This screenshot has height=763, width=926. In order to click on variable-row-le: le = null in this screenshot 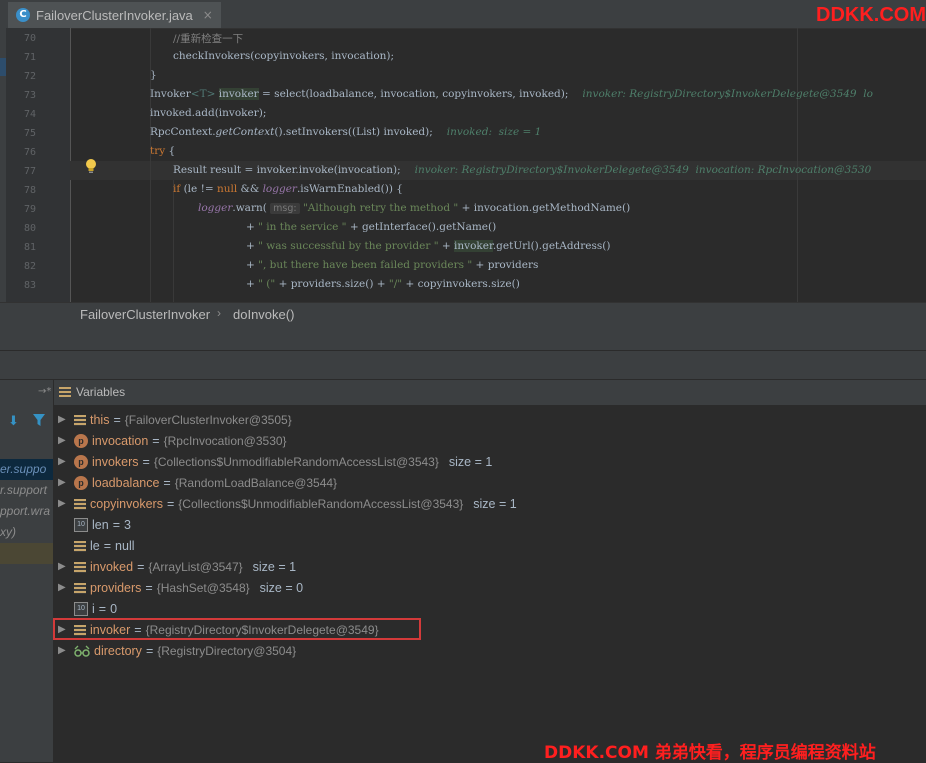, I will do `click(96, 545)`.